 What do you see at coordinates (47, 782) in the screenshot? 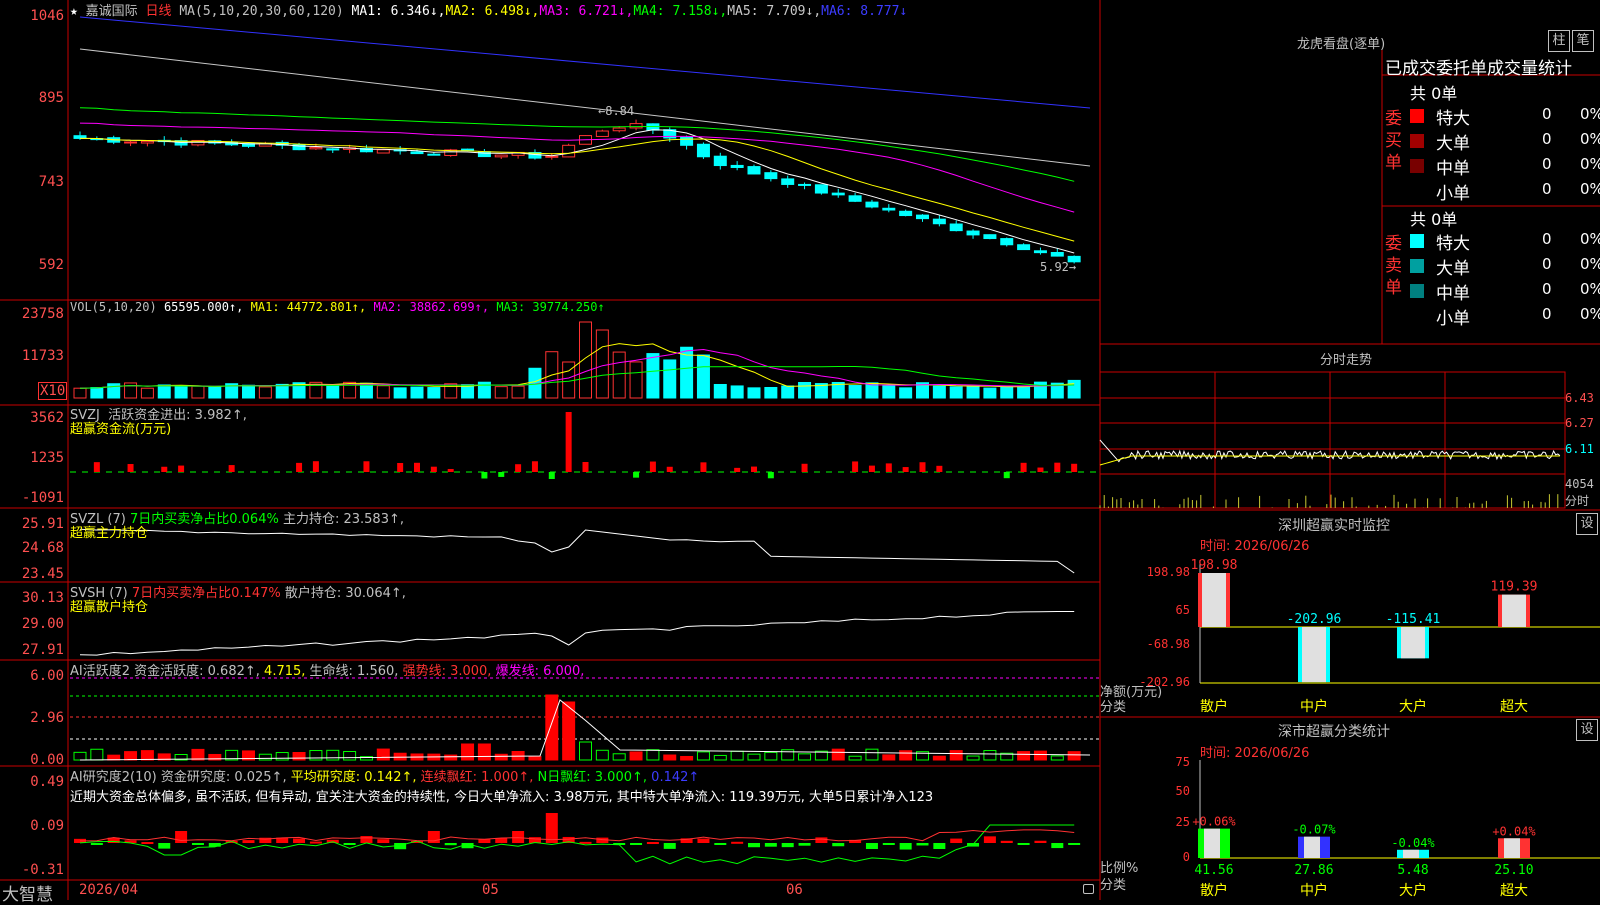
I see `yanjiu-tick-1: 0.49` at bounding box center [47, 782].